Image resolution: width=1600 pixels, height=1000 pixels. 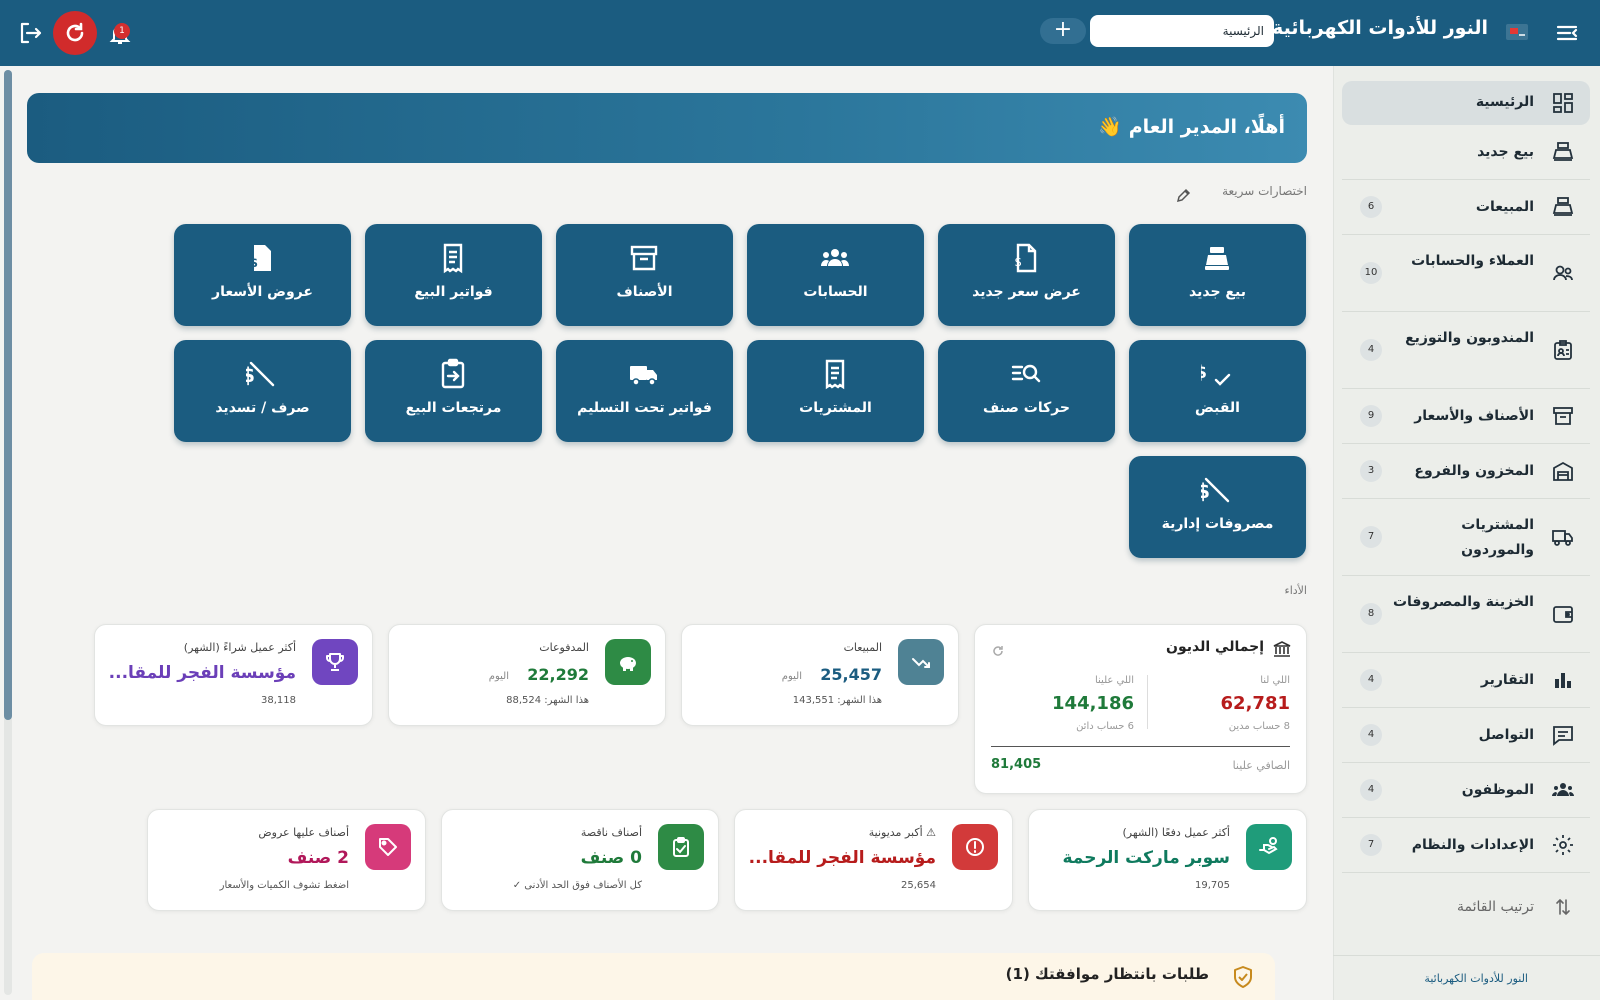 I want to click on shortcut-payments: $ صرف / تسديد, so click(x=262, y=391).